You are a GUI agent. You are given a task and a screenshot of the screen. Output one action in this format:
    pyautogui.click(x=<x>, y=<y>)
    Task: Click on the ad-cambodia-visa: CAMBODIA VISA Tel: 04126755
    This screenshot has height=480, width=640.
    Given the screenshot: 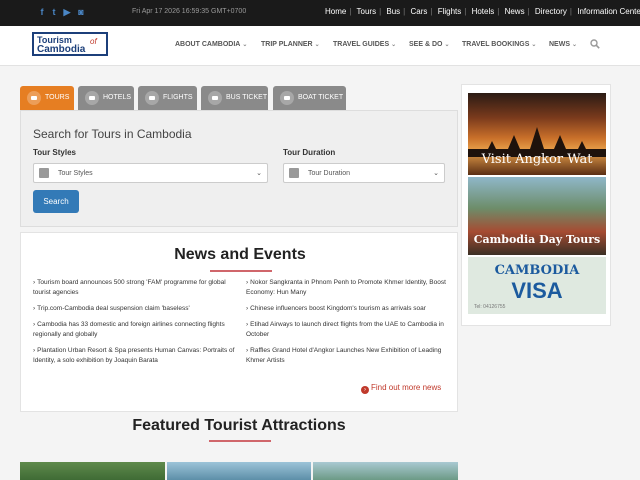 What is the action you would take?
    pyautogui.click(x=537, y=285)
    